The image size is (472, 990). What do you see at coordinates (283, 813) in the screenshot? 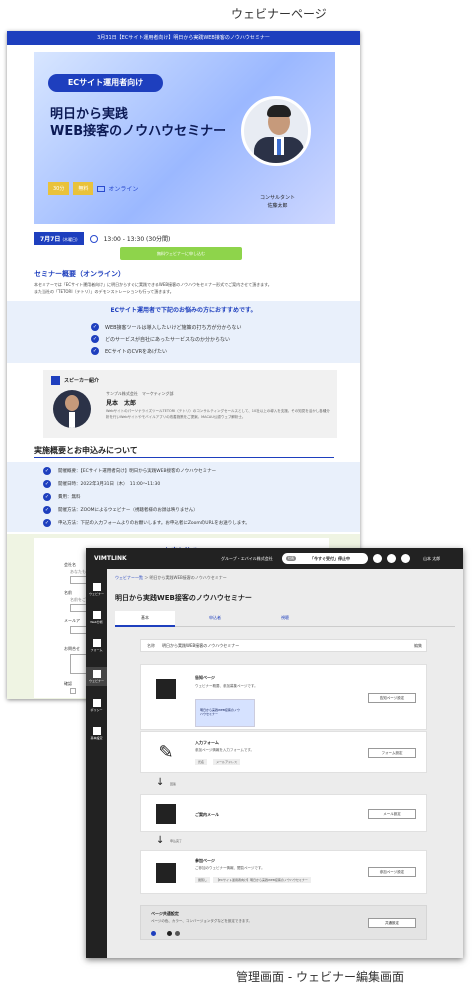
I see `card-guide-mail: ご案内メール メール設定` at bounding box center [283, 813].